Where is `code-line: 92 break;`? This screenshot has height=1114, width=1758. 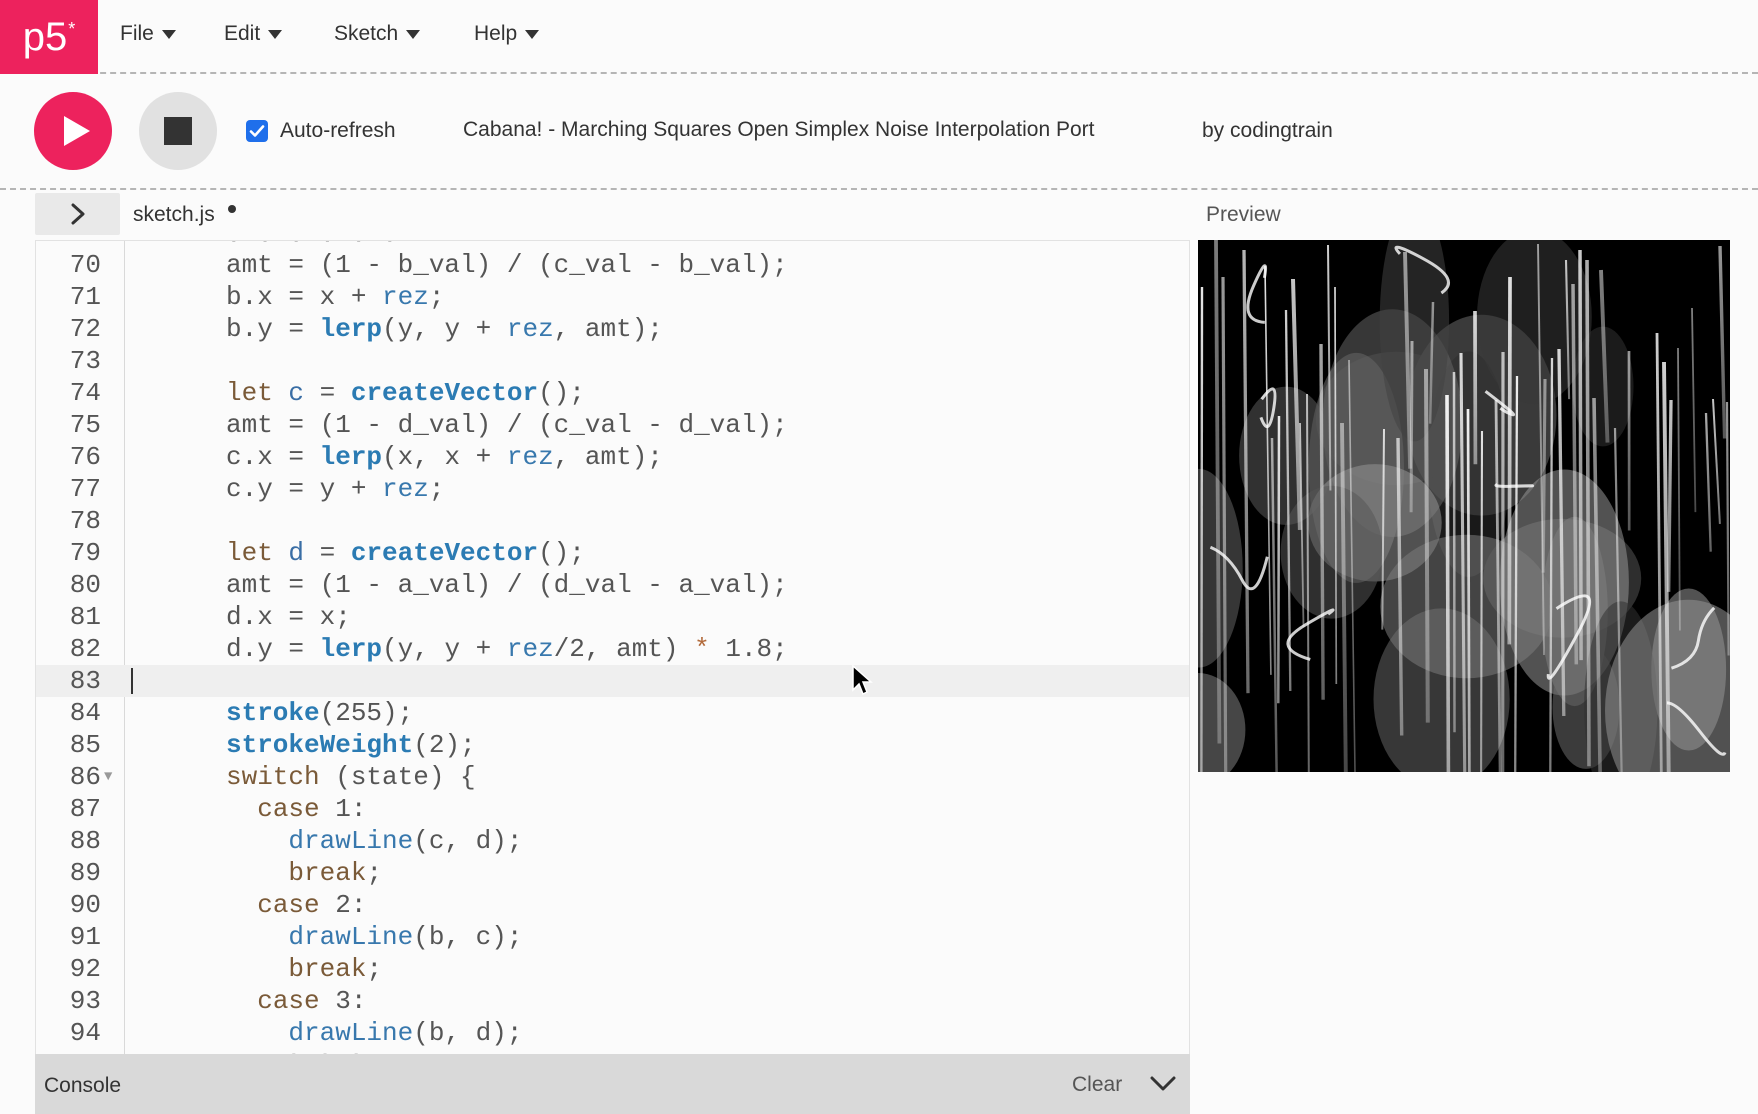 code-line: 92 break; is located at coordinates (612, 969).